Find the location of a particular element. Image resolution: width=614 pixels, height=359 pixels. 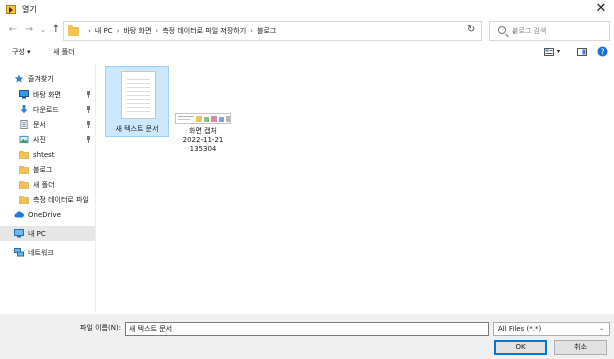

star-icon is located at coordinates (19, 78).